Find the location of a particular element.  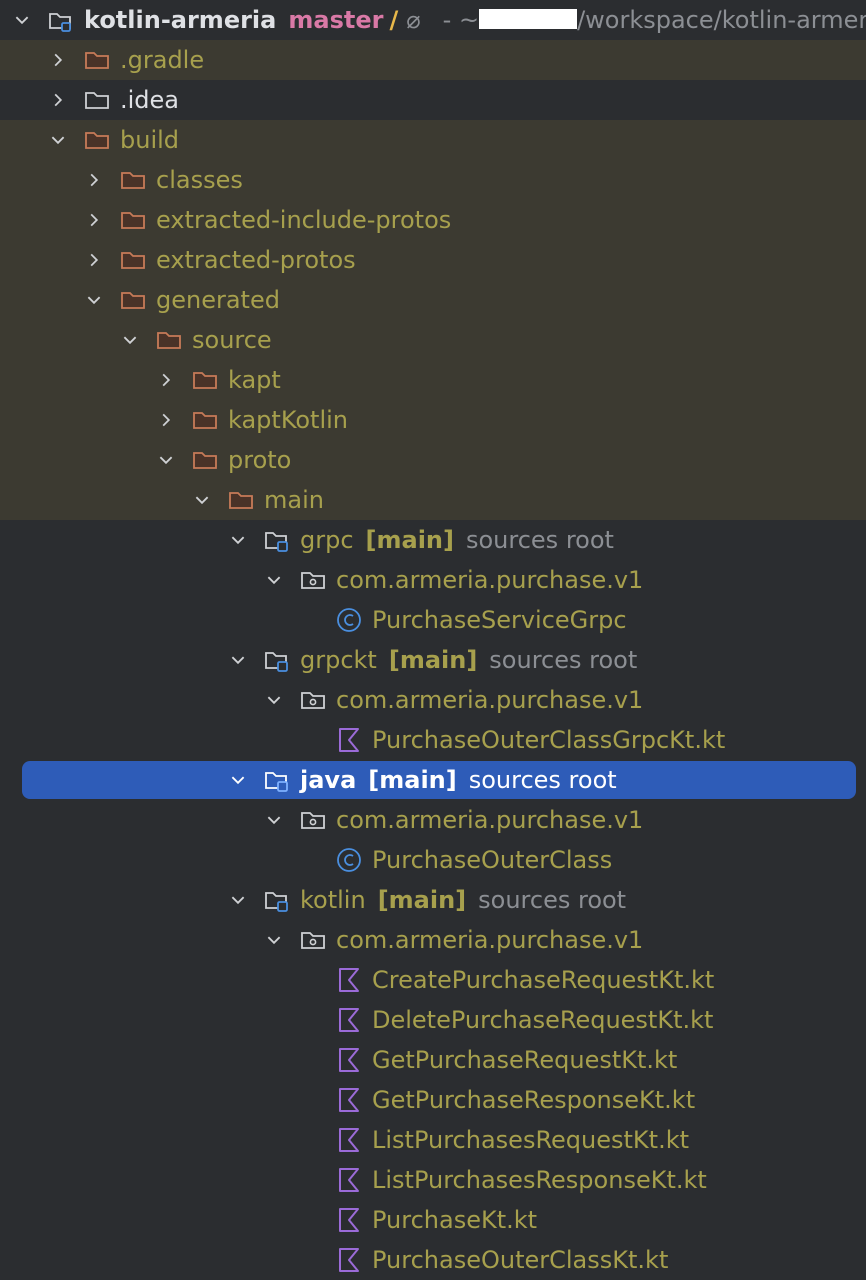

tree-row-extracted-protos: extracted-protos is located at coordinates (433, 260).